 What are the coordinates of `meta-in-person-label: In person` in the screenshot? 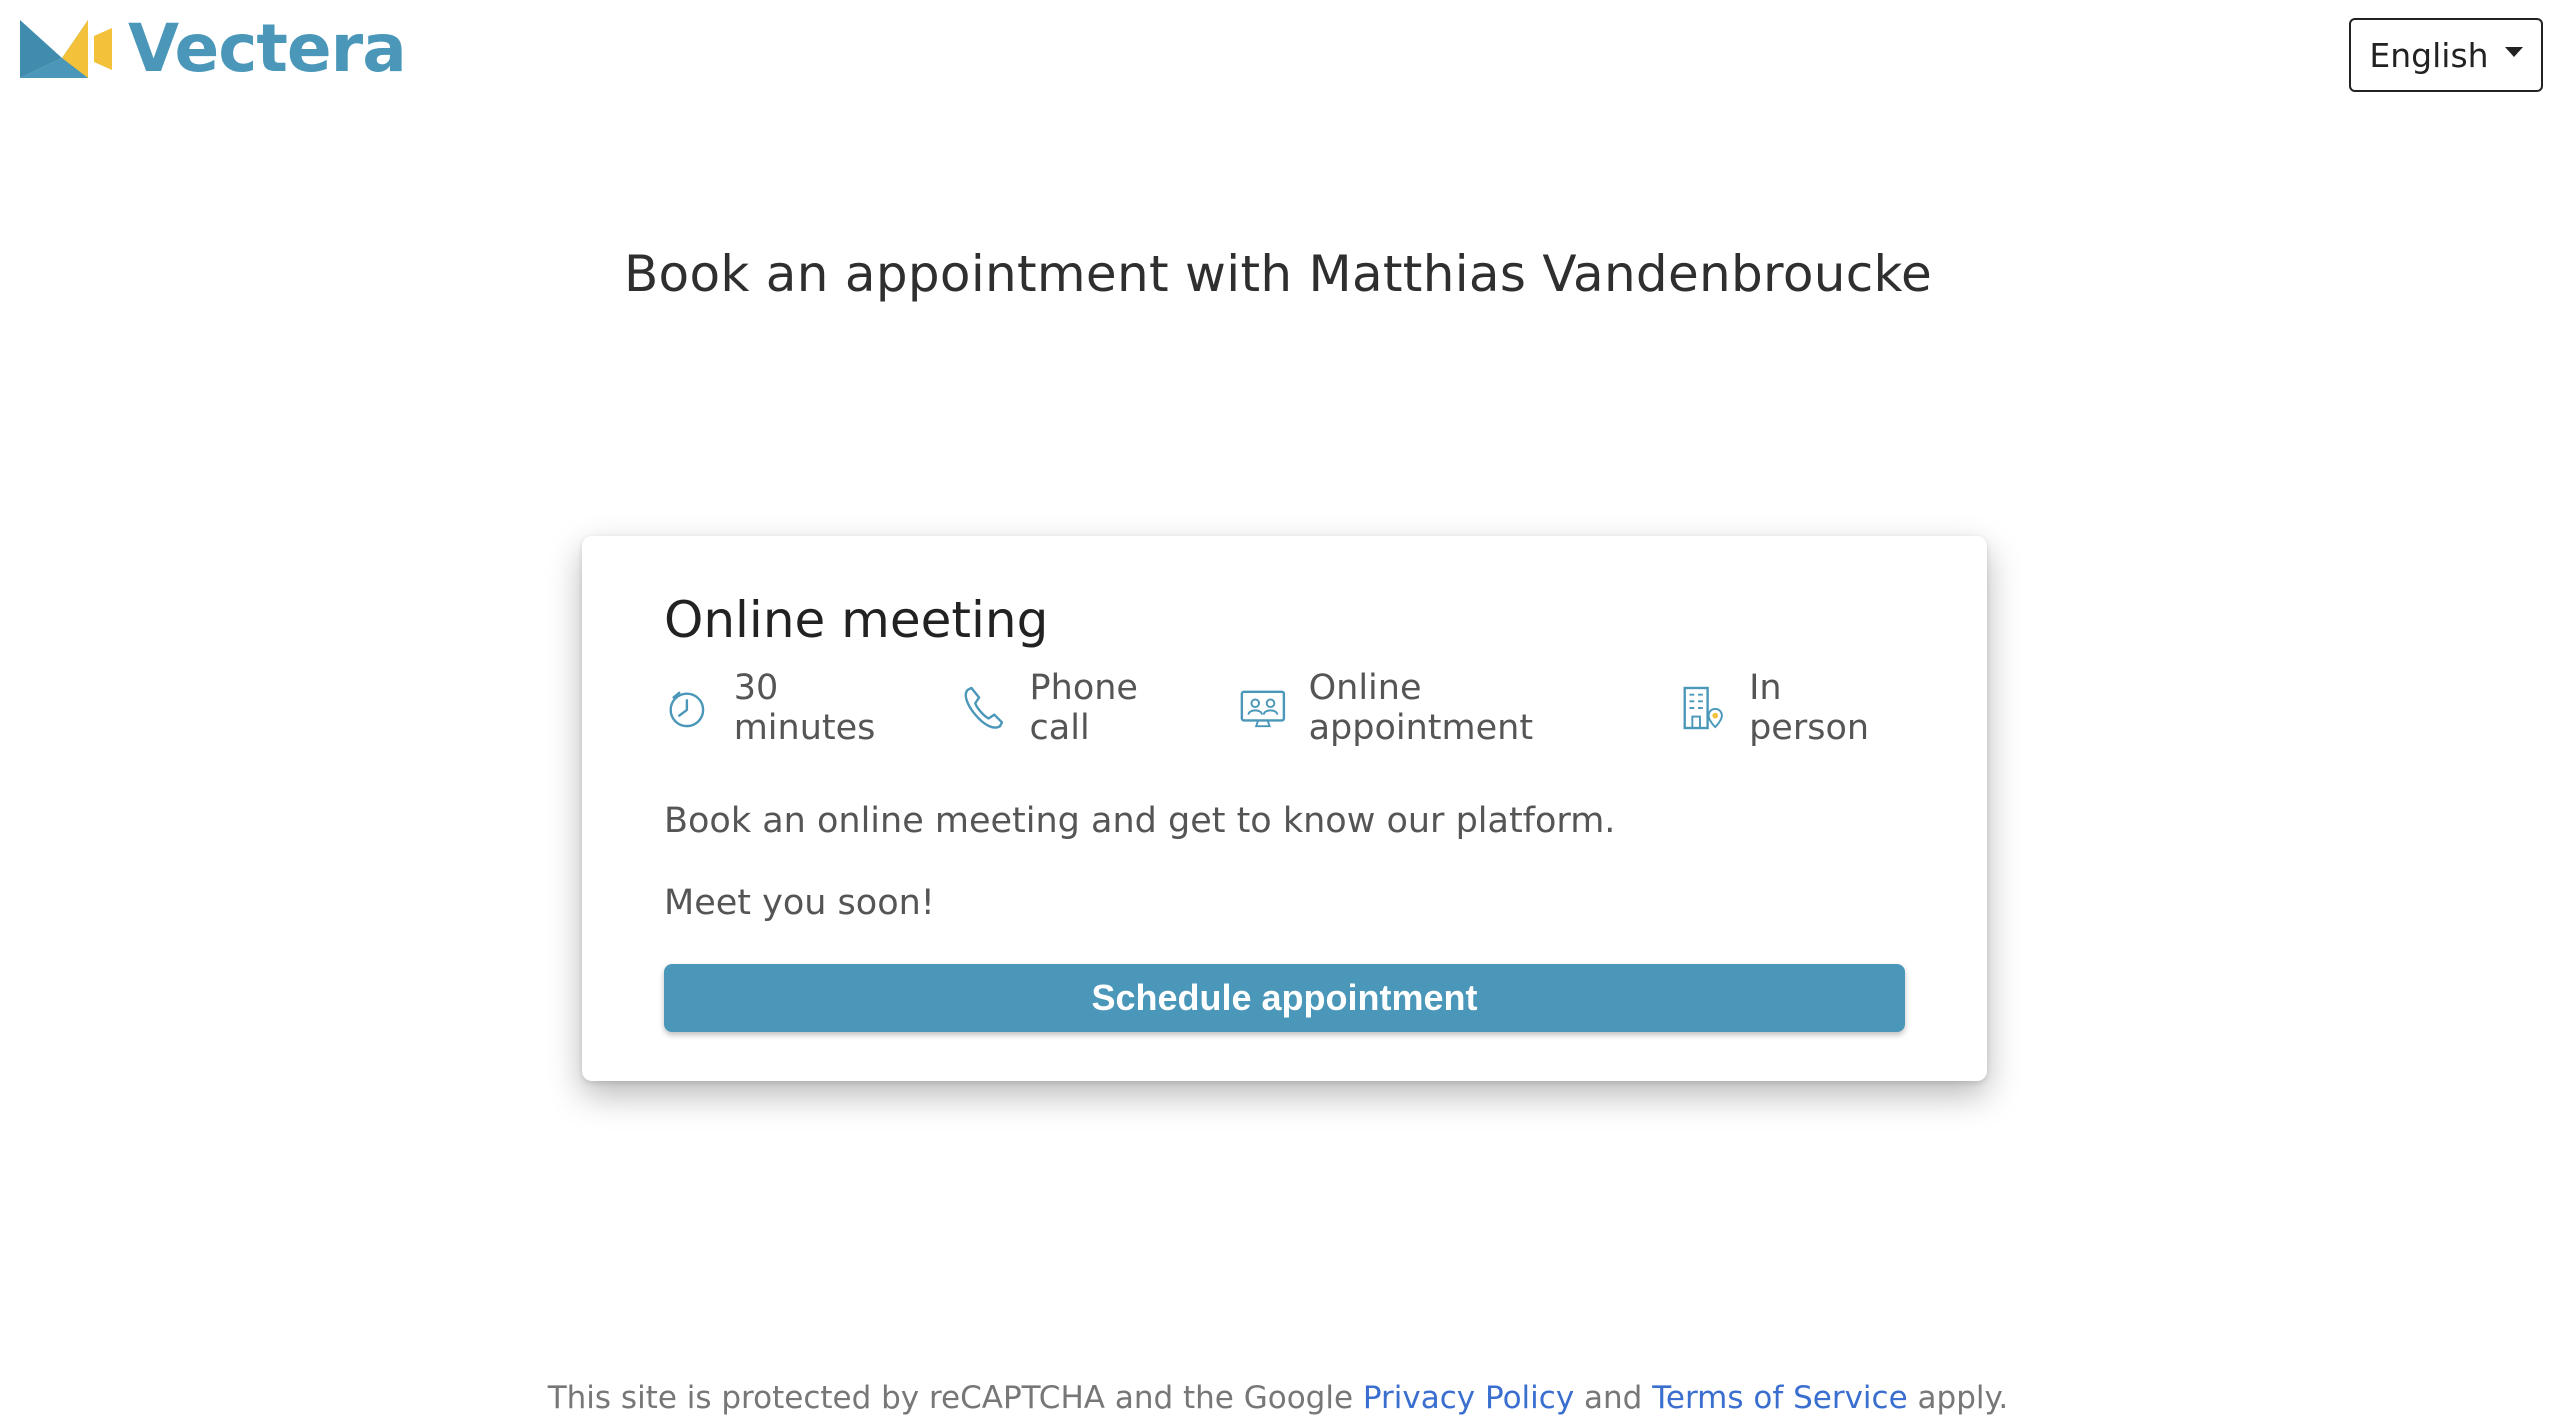 It's located at (1809, 708).